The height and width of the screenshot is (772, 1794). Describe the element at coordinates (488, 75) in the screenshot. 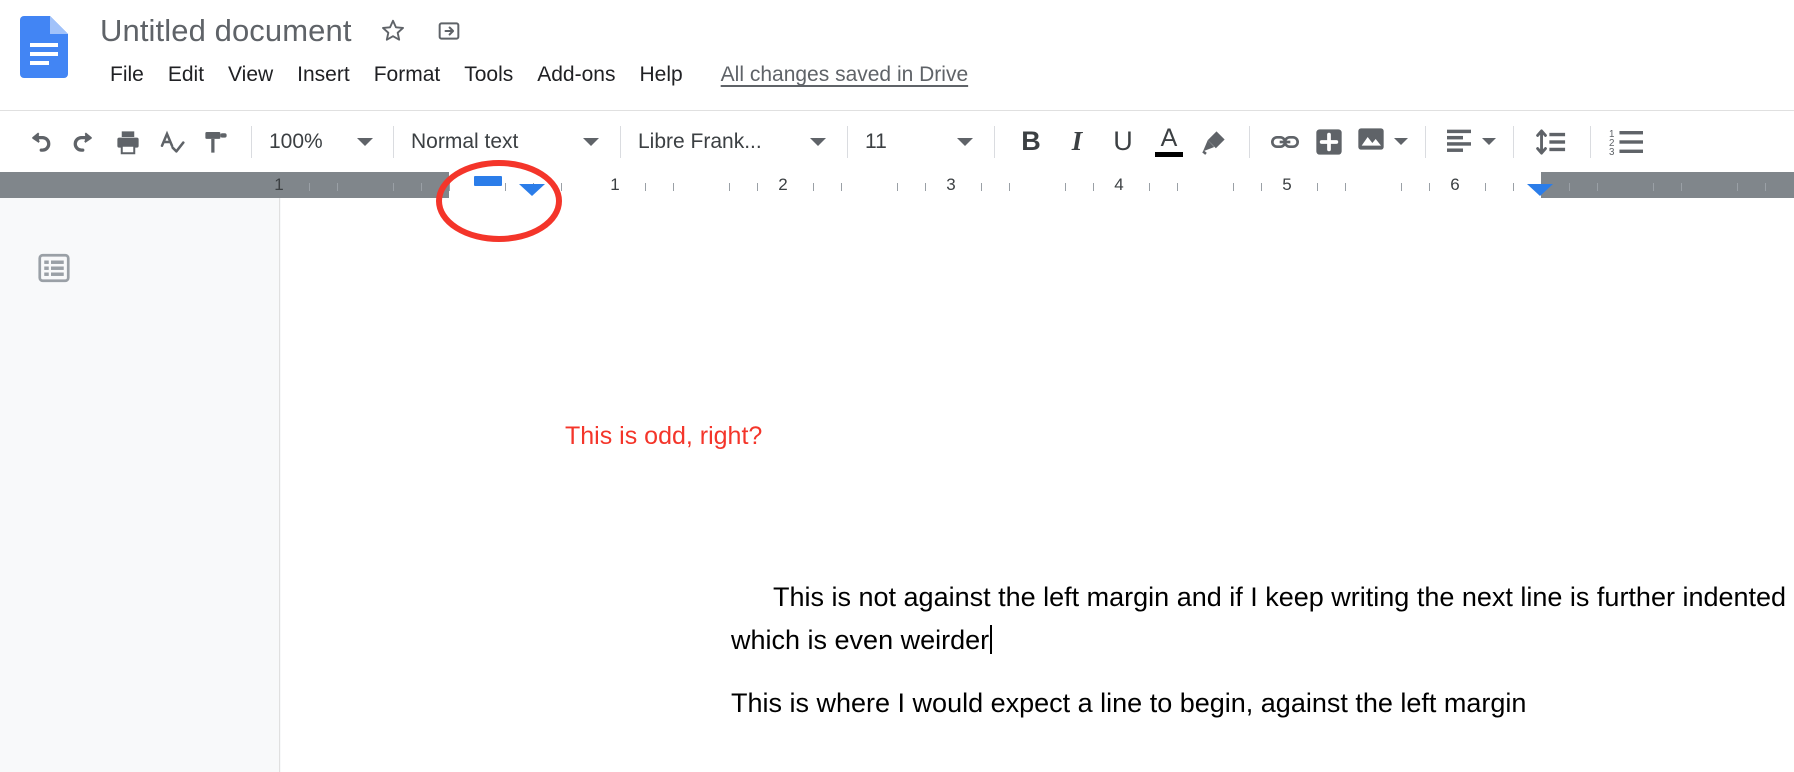

I see `menu-item-tools: Tools` at that location.